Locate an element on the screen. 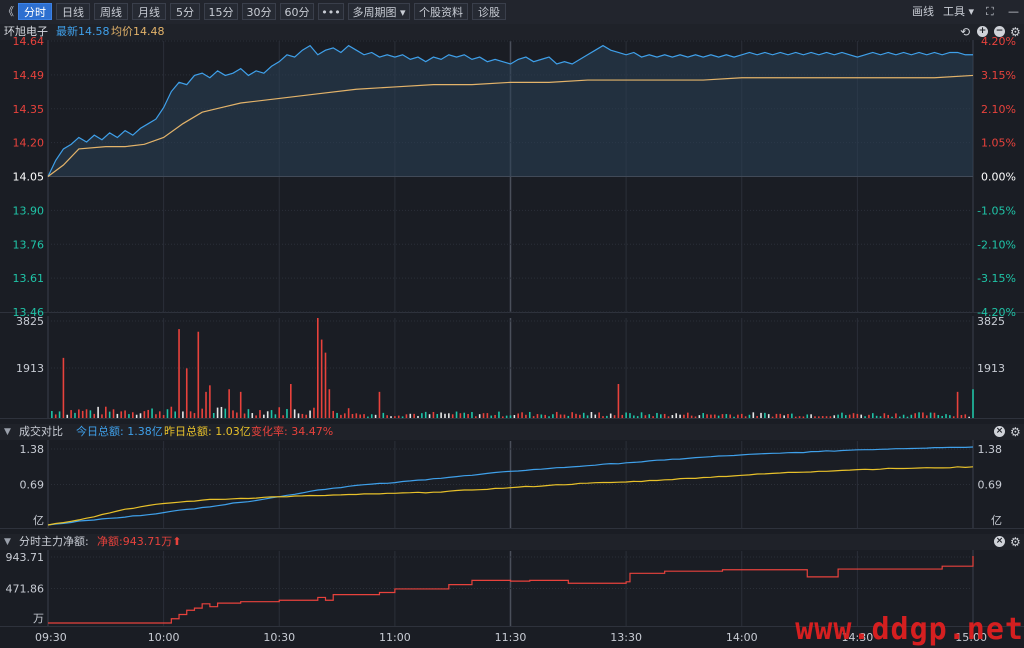  x-axis-tick: 11:30 is located at coordinates (511, 637).